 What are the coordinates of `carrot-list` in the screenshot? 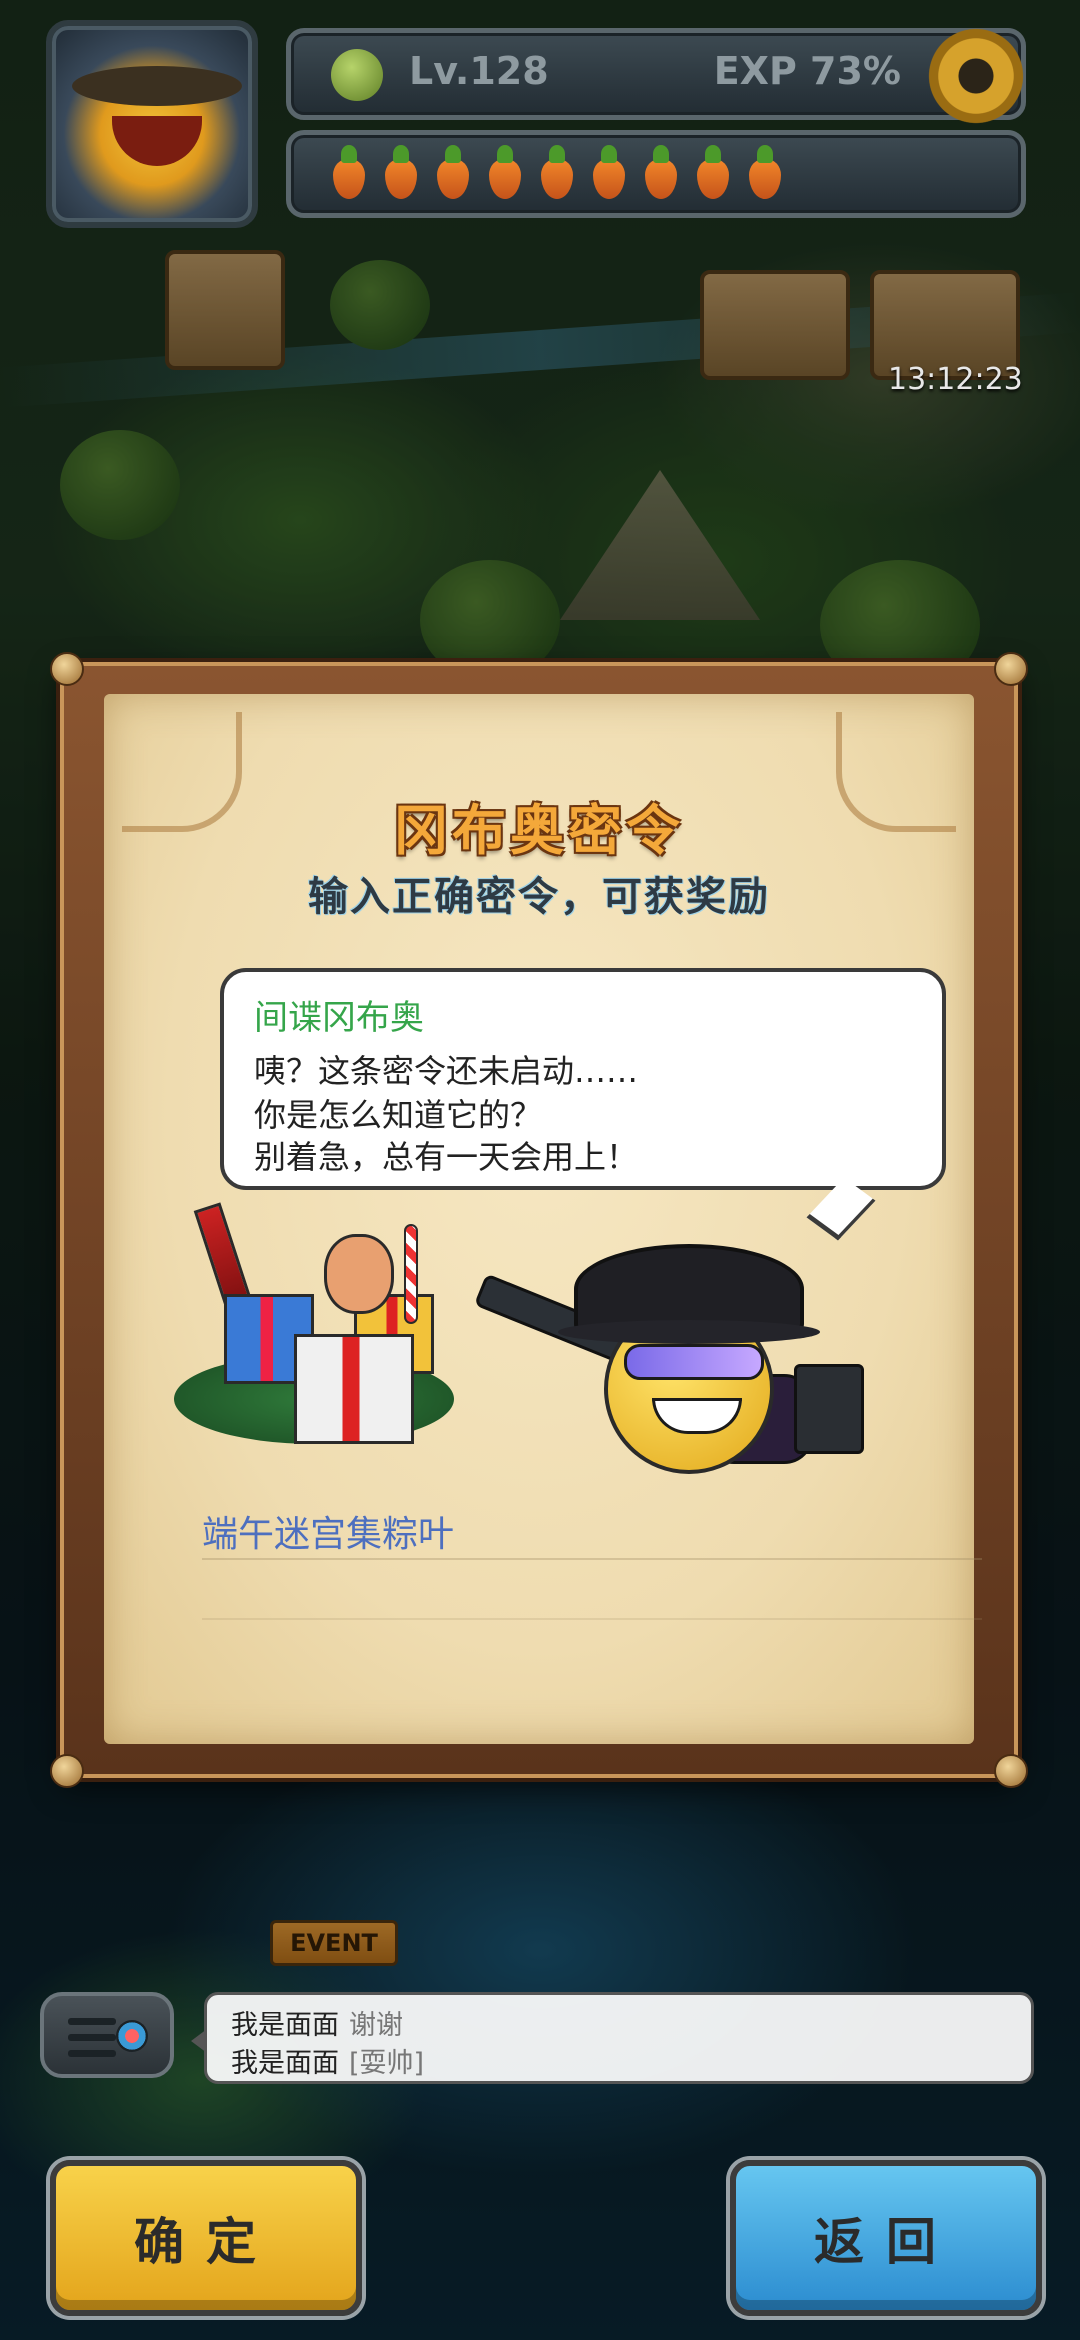 It's located at (557, 173).